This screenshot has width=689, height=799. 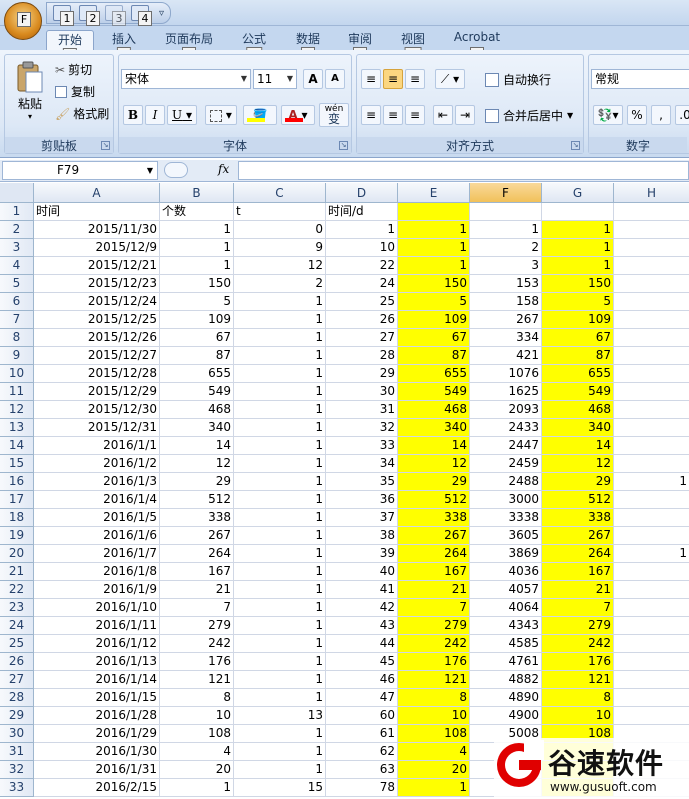 What do you see at coordinates (23, 21) in the screenshot?
I see `office-button: F` at bounding box center [23, 21].